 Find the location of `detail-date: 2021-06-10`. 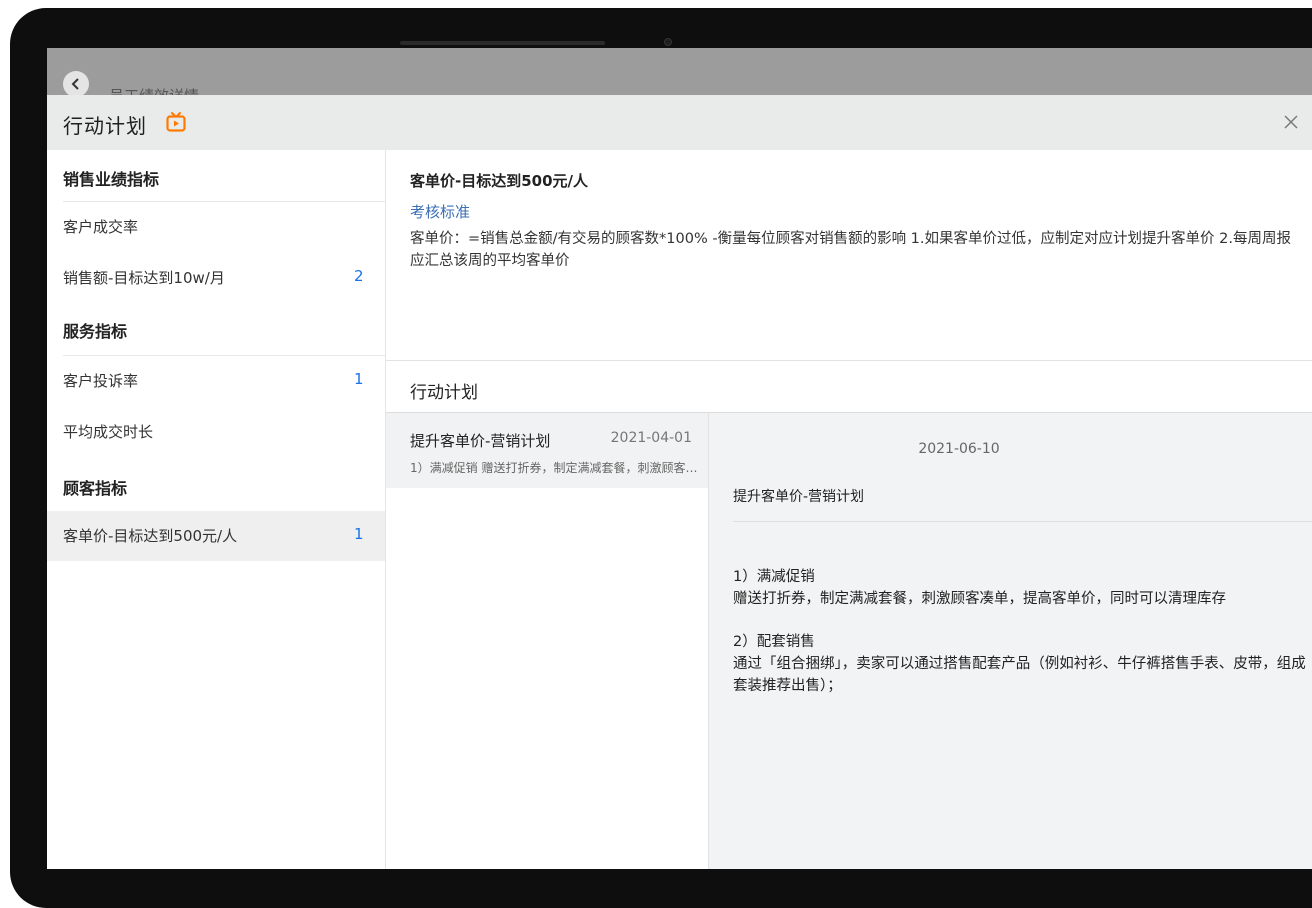

detail-date: 2021-06-10 is located at coordinates (959, 449).